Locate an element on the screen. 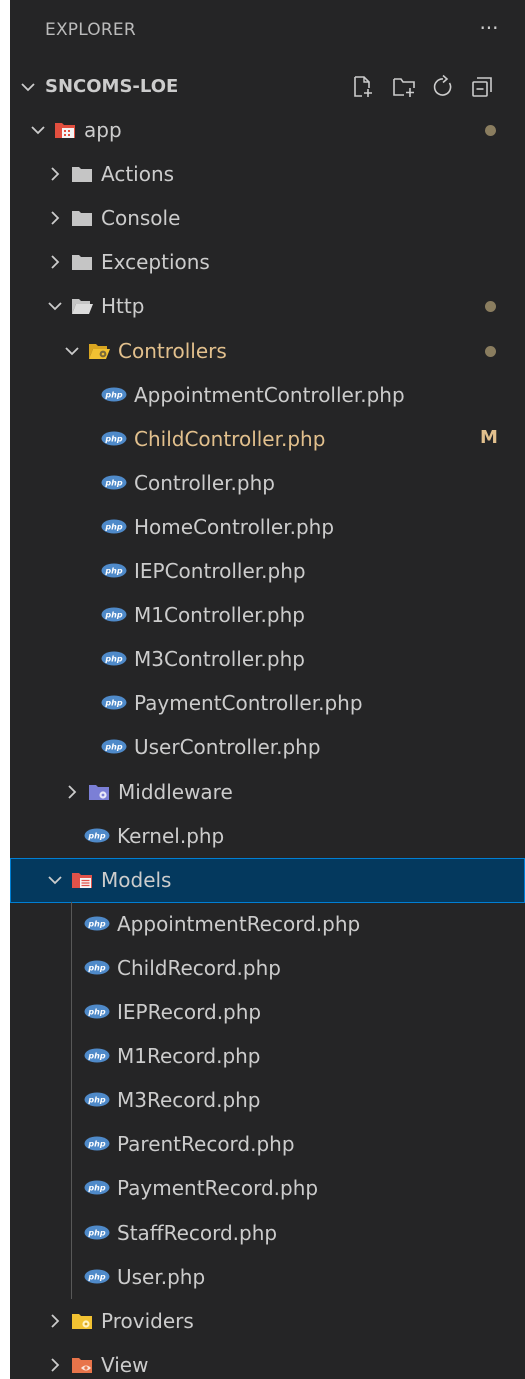 Image resolution: width=525 pixels, height=1379 pixels. tree-item-label: View is located at coordinates (125, 1364).